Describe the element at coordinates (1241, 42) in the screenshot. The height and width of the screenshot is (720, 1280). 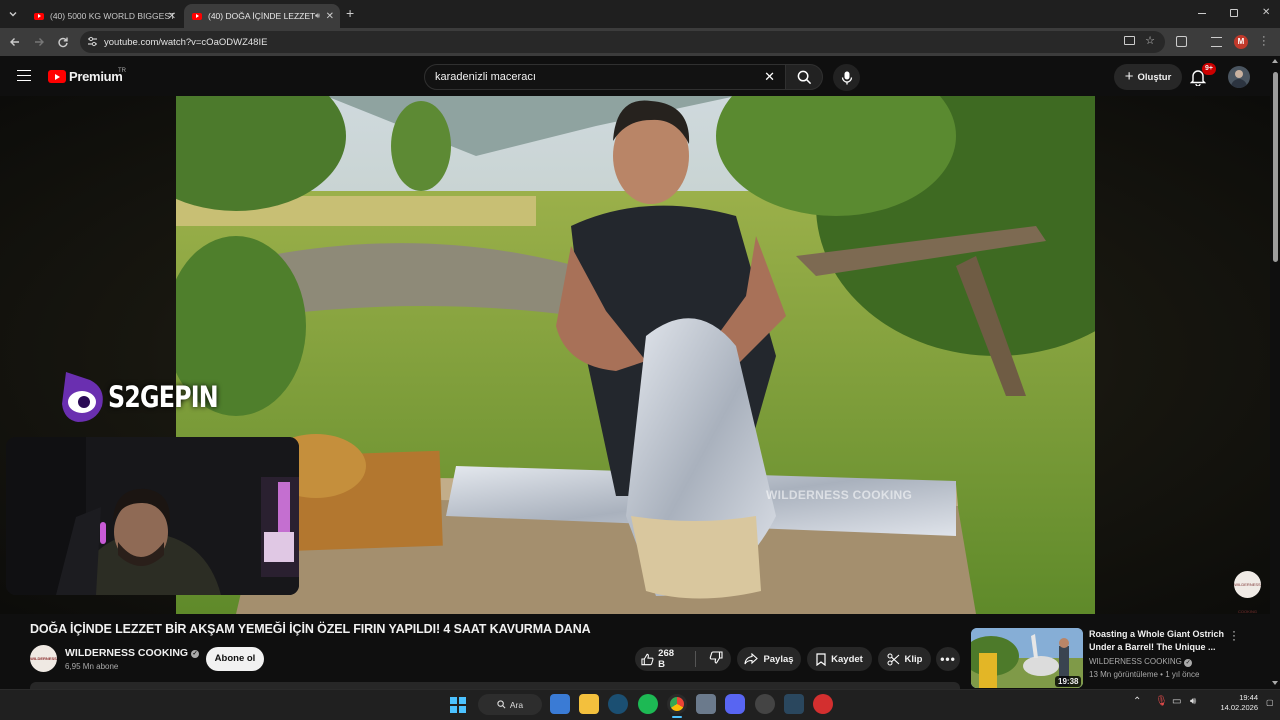
I see `profile-avatar: M` at that location.